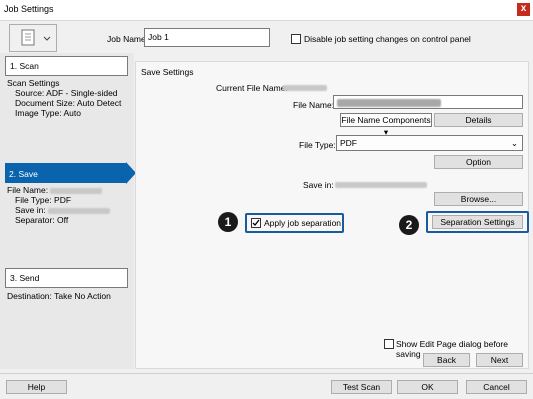  What do you see at coordinates (66, 278) in the screenshot?
I see `step-send: 3. Send` at bounding box center [66, 278].